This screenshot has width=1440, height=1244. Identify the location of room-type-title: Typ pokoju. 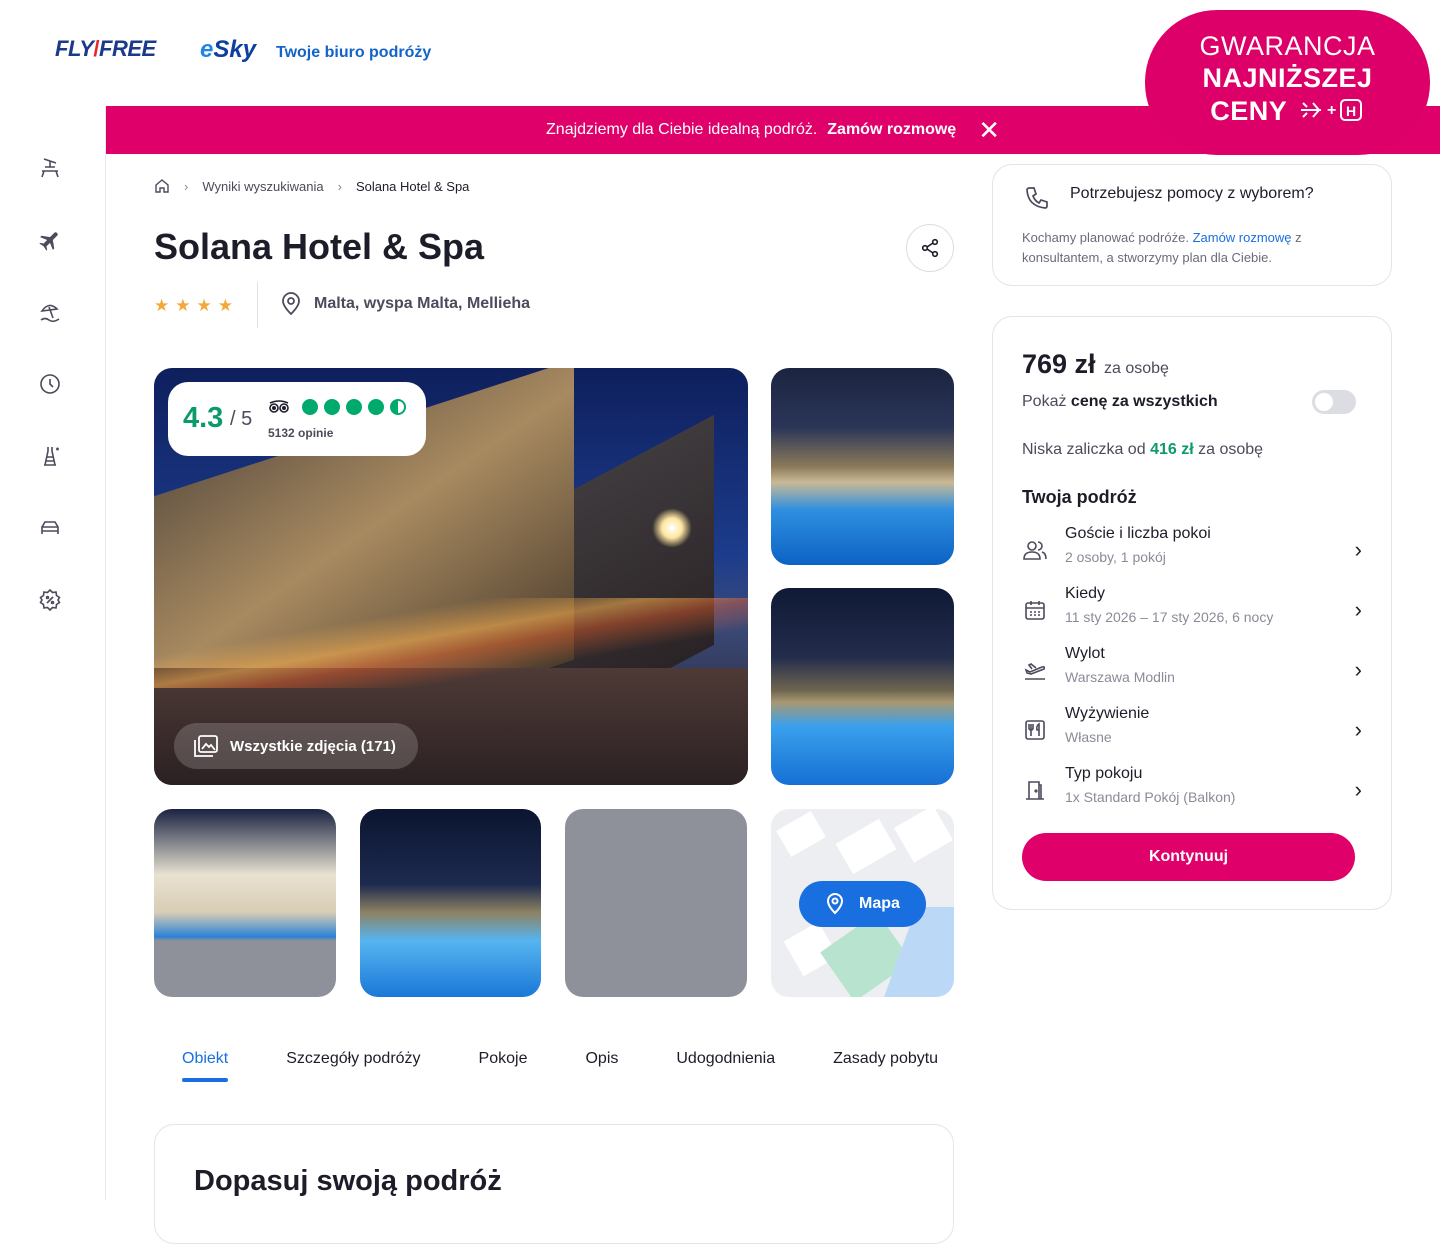
(1104, 773).